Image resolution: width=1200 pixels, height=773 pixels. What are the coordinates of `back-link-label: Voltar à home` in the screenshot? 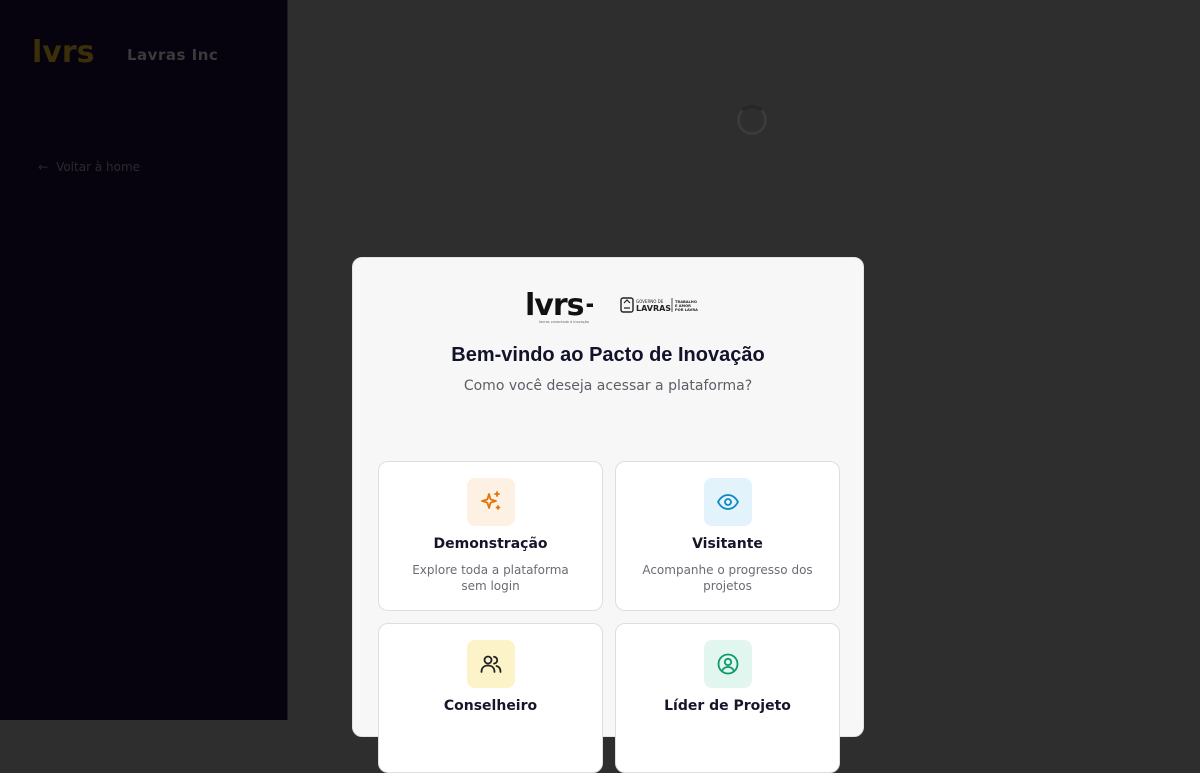 It's located at (98, 167).